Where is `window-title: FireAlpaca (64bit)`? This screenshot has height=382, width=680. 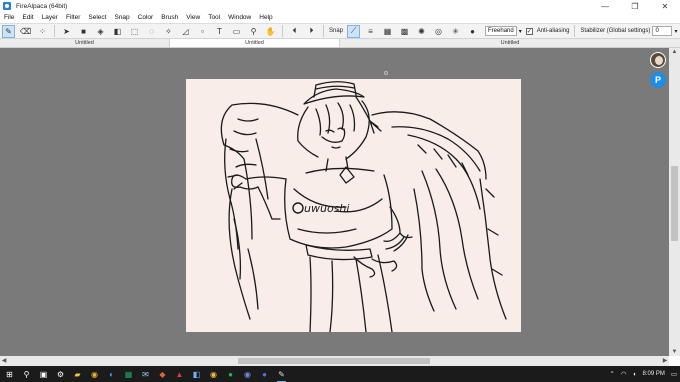 window-title: FireAlpaca (64bit) is located at coordinates (42, 6).